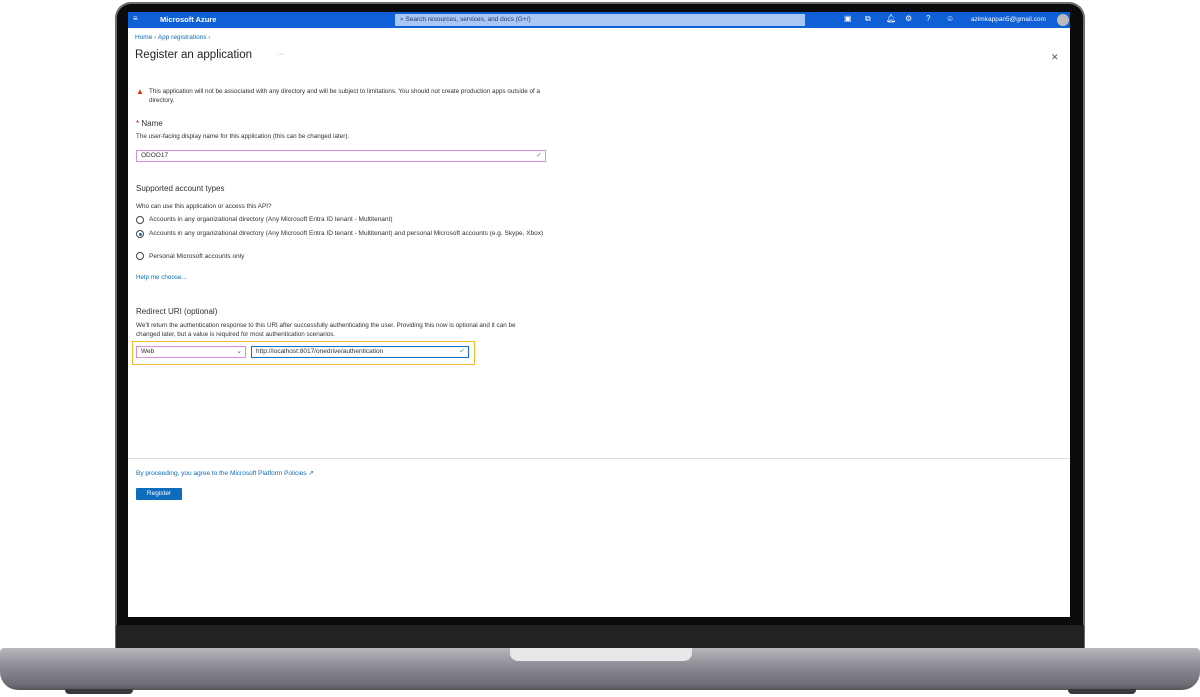 The width and height of the screenshot is (1200, 697). What do you see at coordinates (155, 155) in the screenshot?
I see `name-value: ODOO17` at bounding box center [155, 155].